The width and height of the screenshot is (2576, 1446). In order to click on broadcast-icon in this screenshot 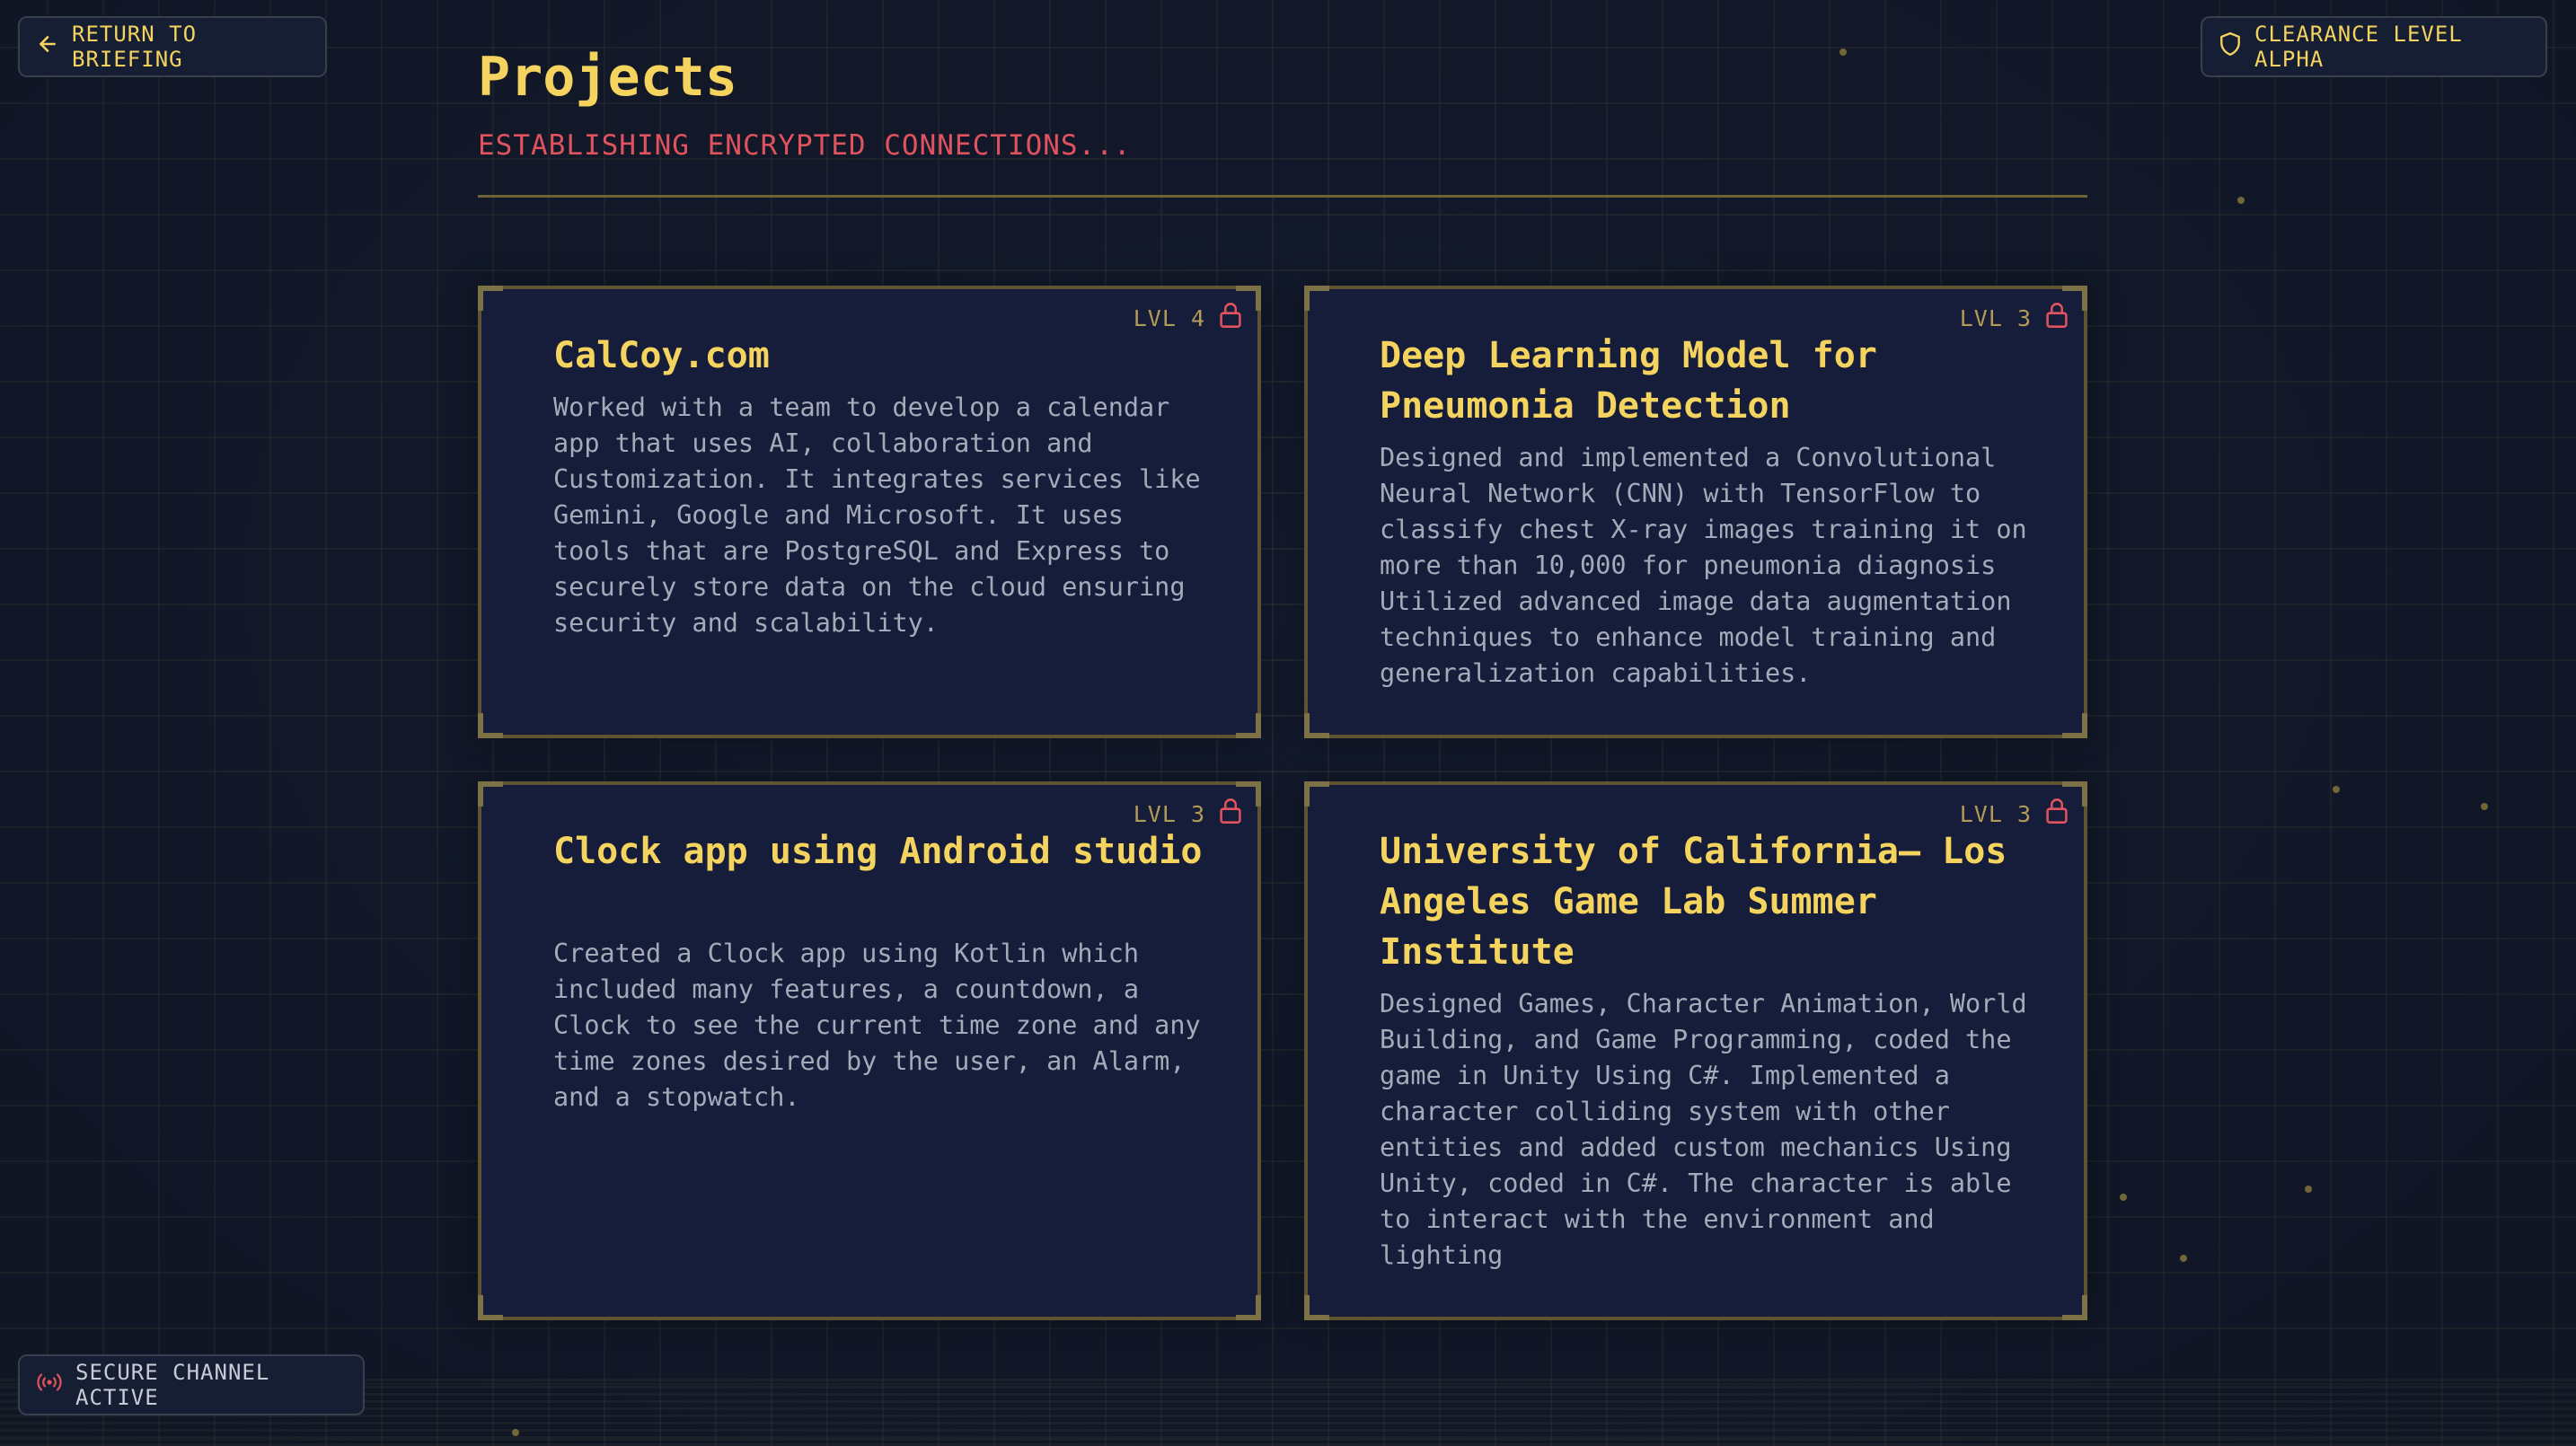, I will do `click(49, 1385)`.